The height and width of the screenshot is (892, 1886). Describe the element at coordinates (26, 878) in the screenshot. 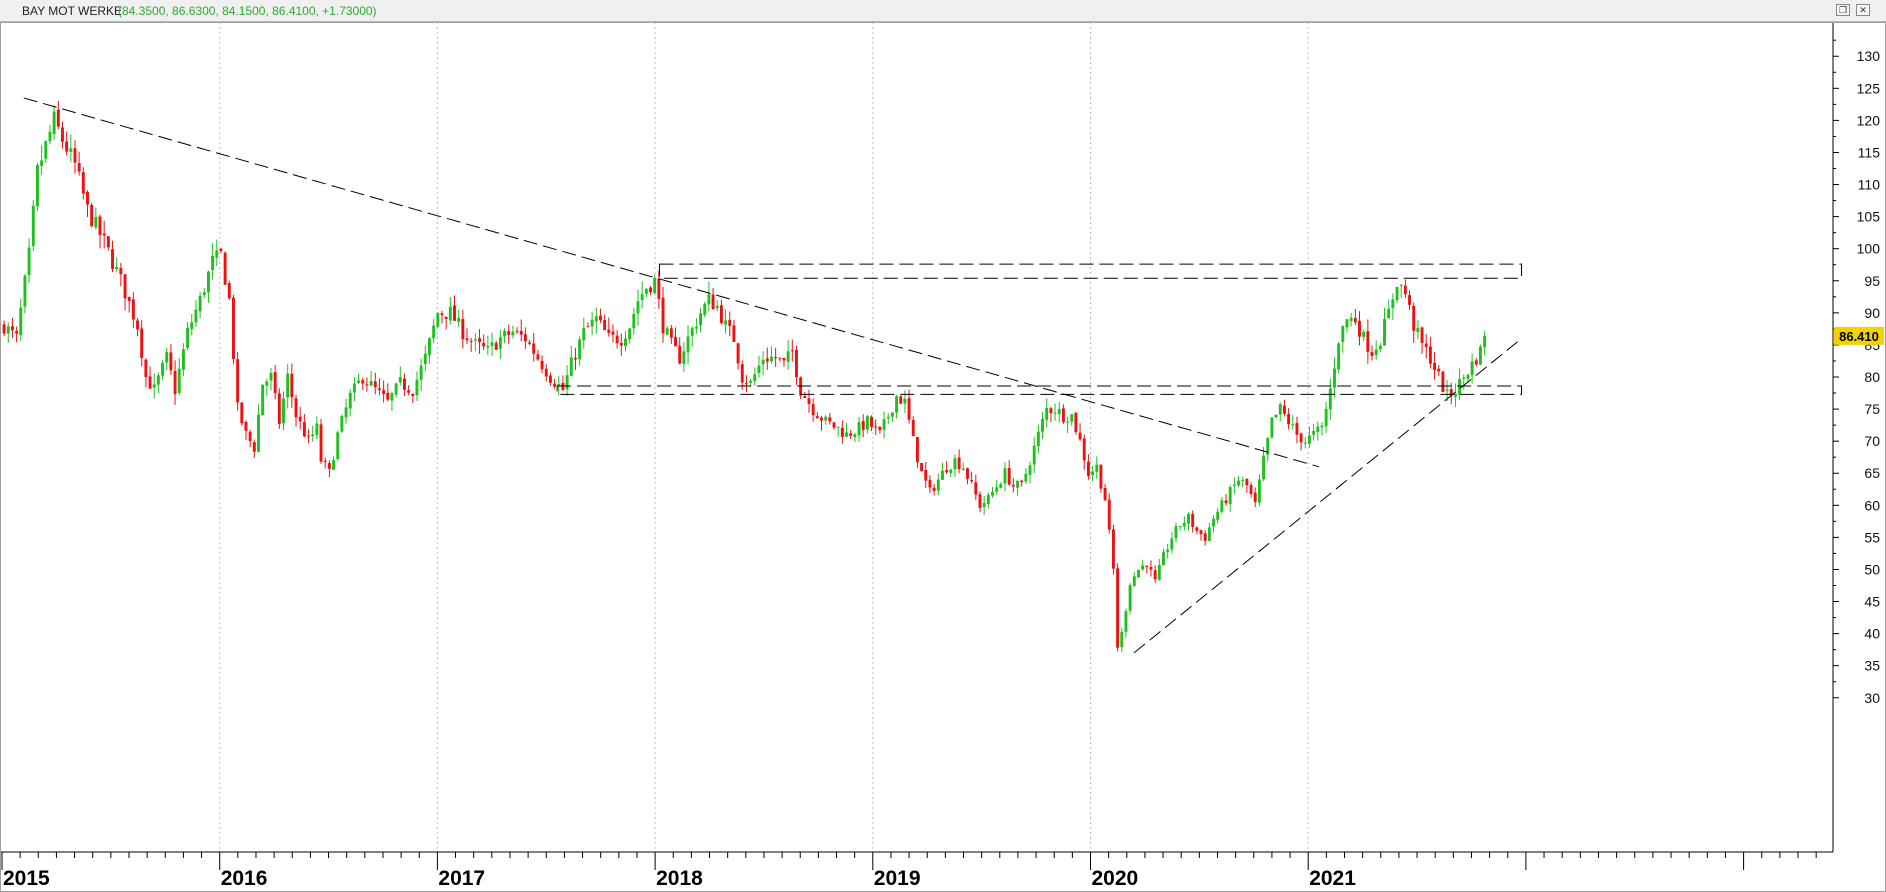

I see `year-label: 2015` at that location.